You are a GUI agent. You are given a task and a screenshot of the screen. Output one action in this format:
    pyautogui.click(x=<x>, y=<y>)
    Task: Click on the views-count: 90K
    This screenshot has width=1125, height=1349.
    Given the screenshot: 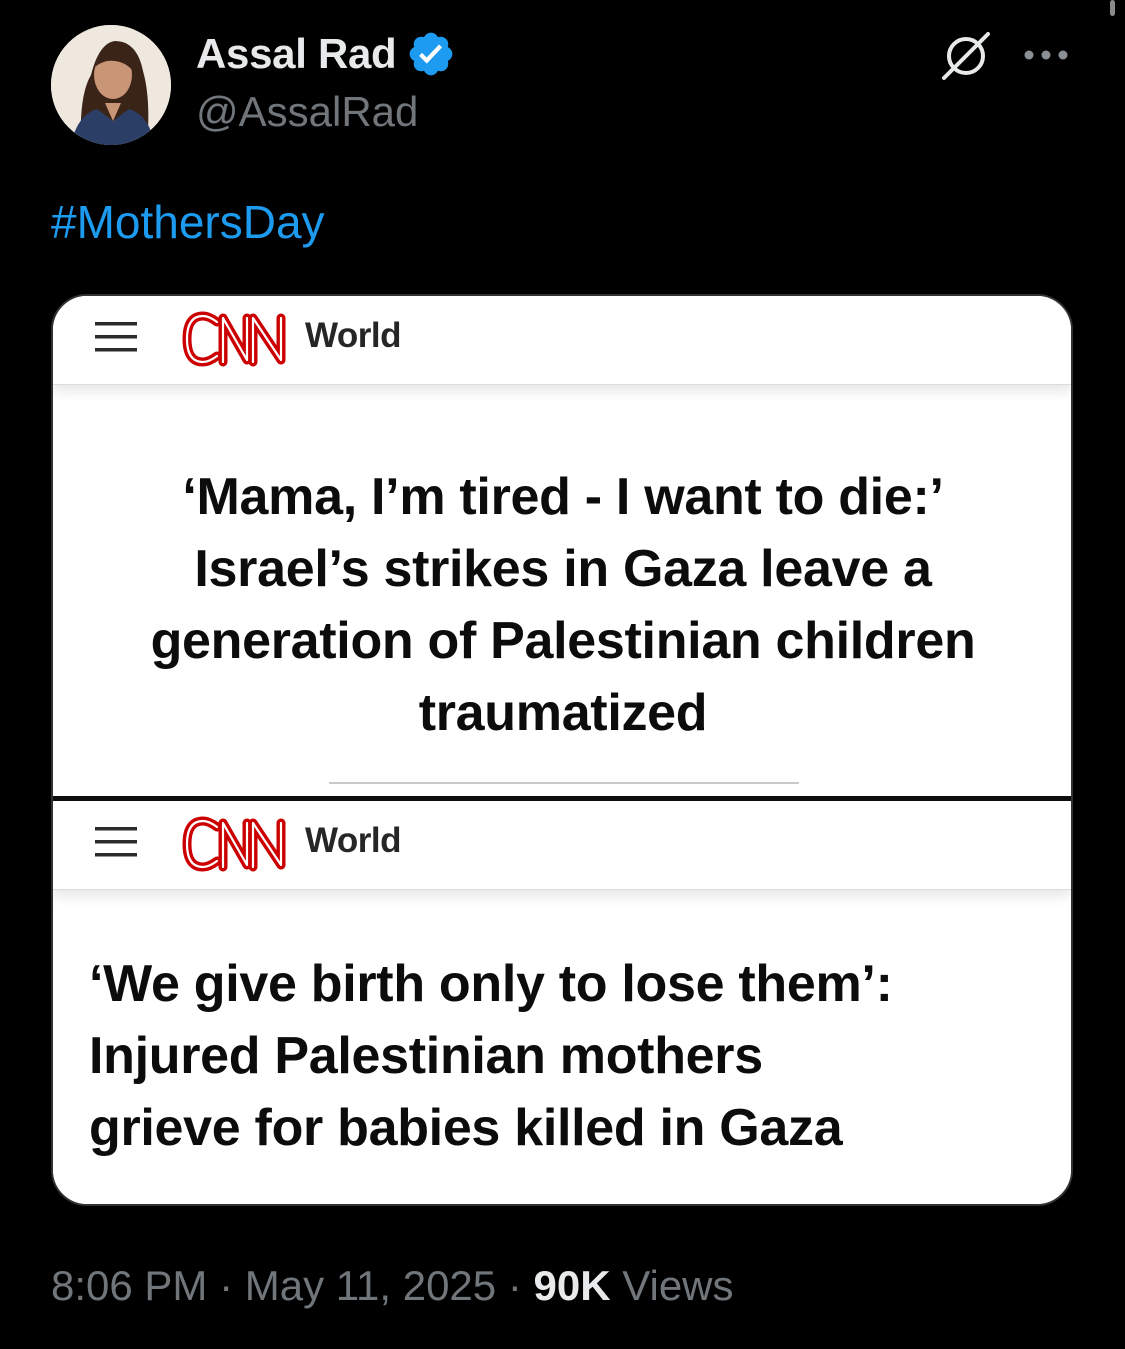 What is the action you would take?
    pyautogui.click(x=572, y=1285)
    